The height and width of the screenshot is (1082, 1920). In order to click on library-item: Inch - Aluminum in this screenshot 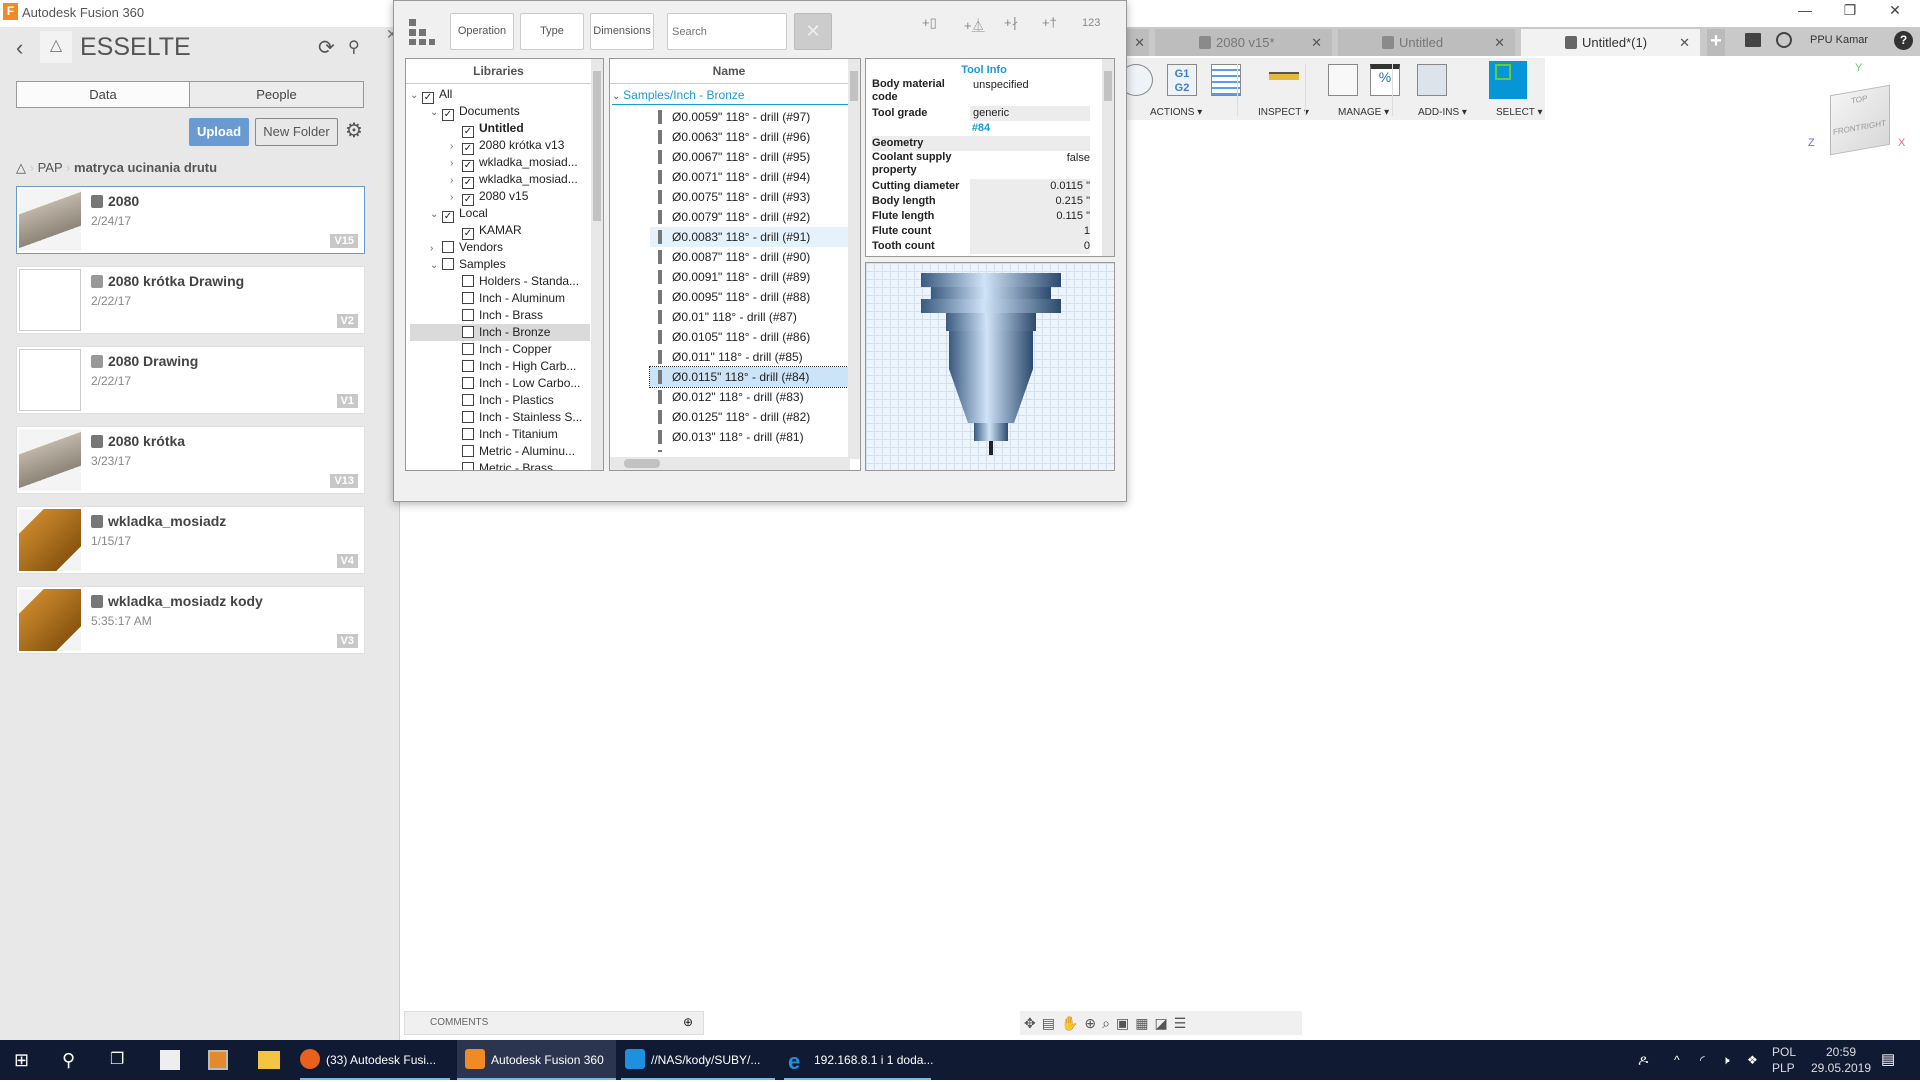, I will do `click(500, 298)`.